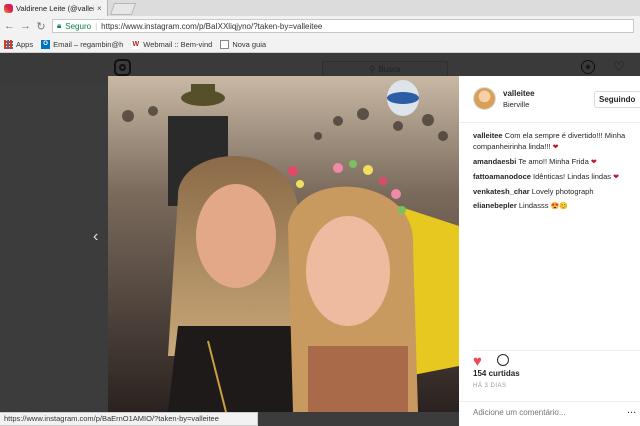 The width and height of the screenshot is (640, 426). I want to click on post-header: valleitee Bierville Seguindo, so click(549, 99).